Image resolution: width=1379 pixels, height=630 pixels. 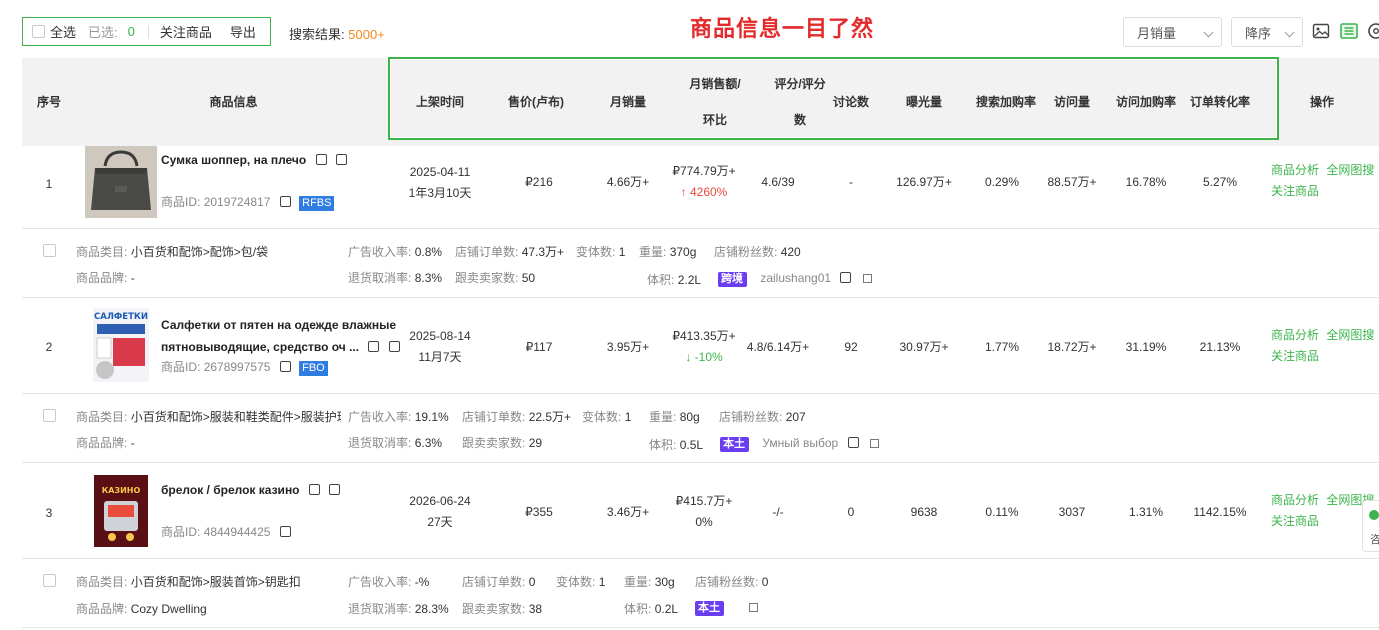 What do you see at coordinates (313, 368) in the screenshot?
I see `fulfillment-tag: FBO` at bounding box center [313, 368].